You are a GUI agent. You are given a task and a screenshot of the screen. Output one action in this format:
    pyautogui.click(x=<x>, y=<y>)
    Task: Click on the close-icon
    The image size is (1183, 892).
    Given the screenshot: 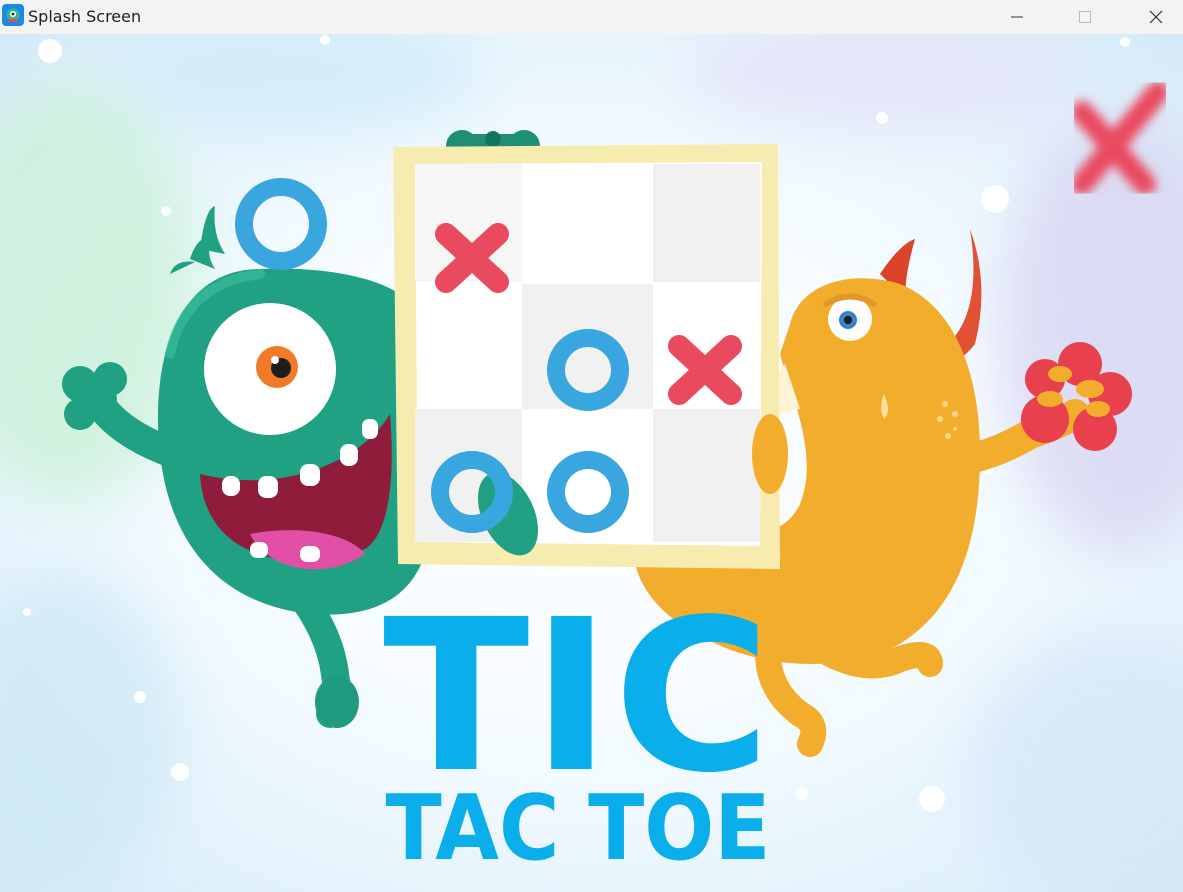 What is the action you would take?
    pyautogui.click(x=1156, y=17)
    